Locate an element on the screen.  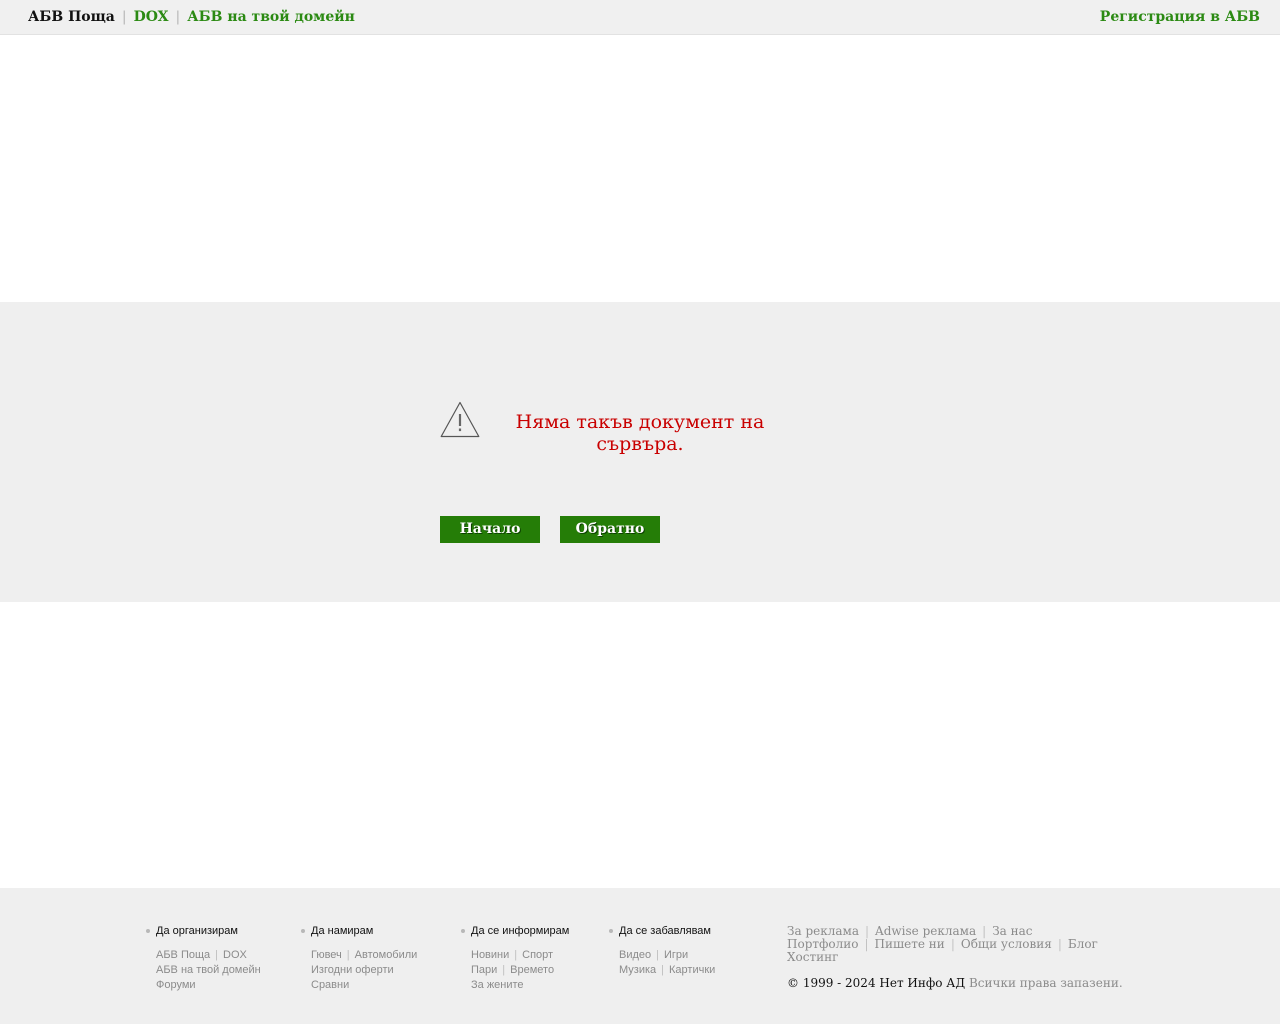
footer-link: За жените is located at coordinates (497, 985).